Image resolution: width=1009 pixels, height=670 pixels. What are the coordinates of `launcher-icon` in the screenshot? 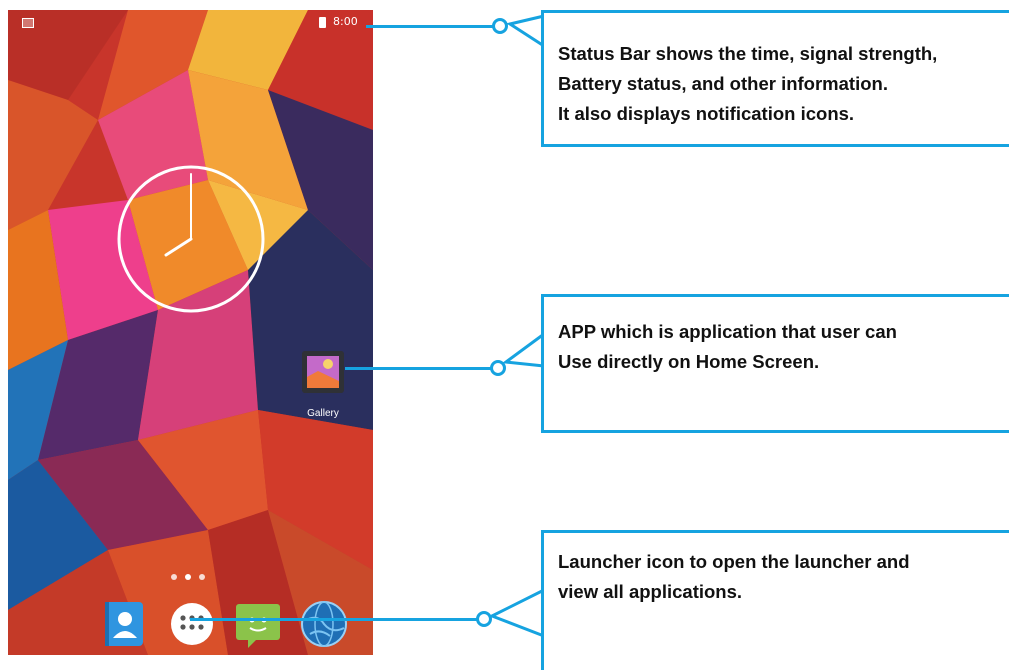 It's located at (192, 624).